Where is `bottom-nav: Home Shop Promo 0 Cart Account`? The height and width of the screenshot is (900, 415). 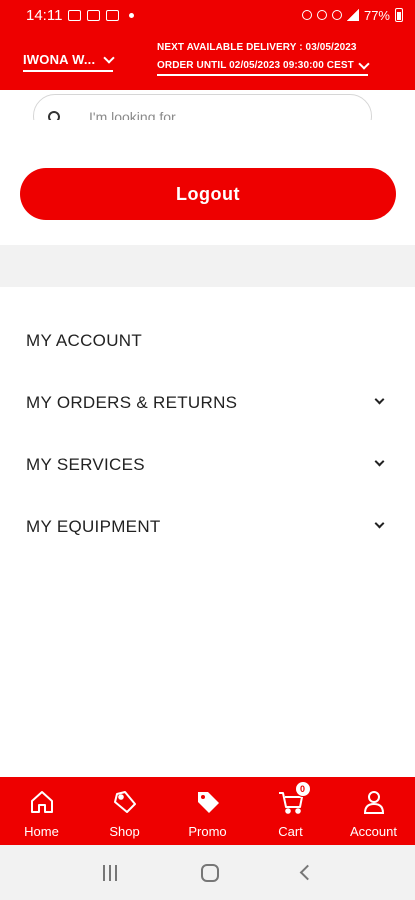
bottom-nav: Home Shop Promo 0 Cart Account is located at coordinates (207, 811).